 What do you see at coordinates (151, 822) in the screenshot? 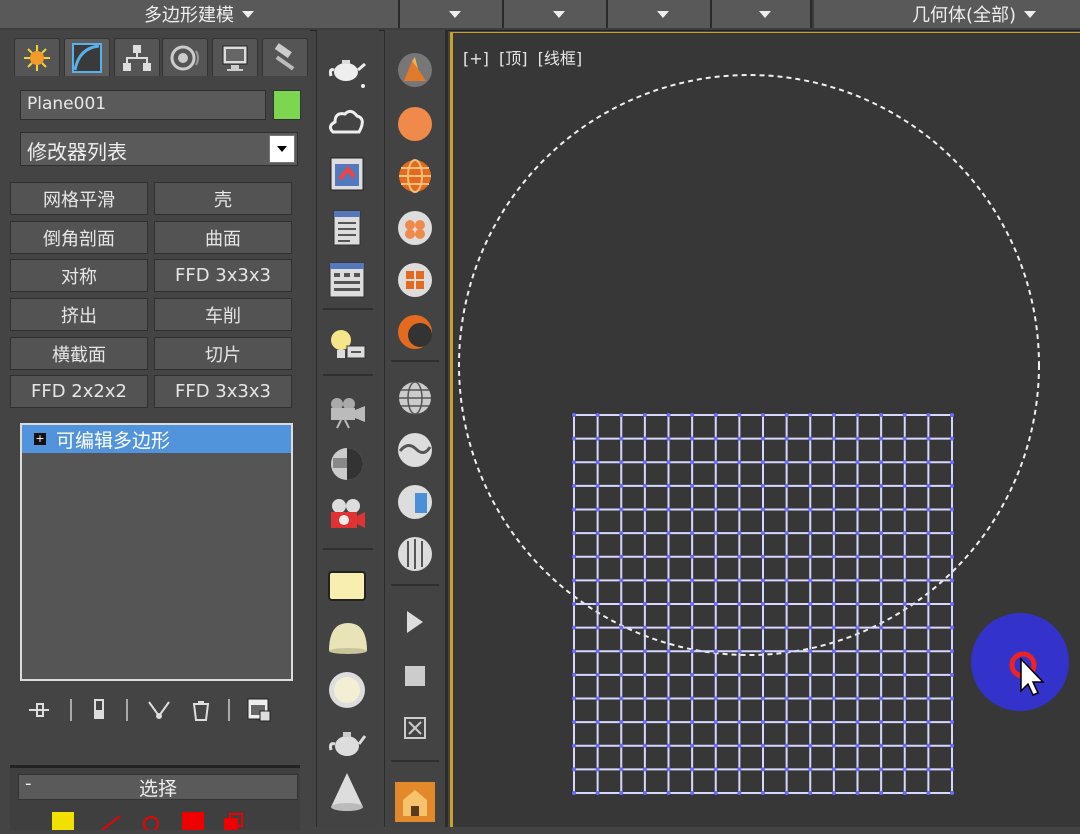
I see `border-icon` at bounding box center [151, 822].